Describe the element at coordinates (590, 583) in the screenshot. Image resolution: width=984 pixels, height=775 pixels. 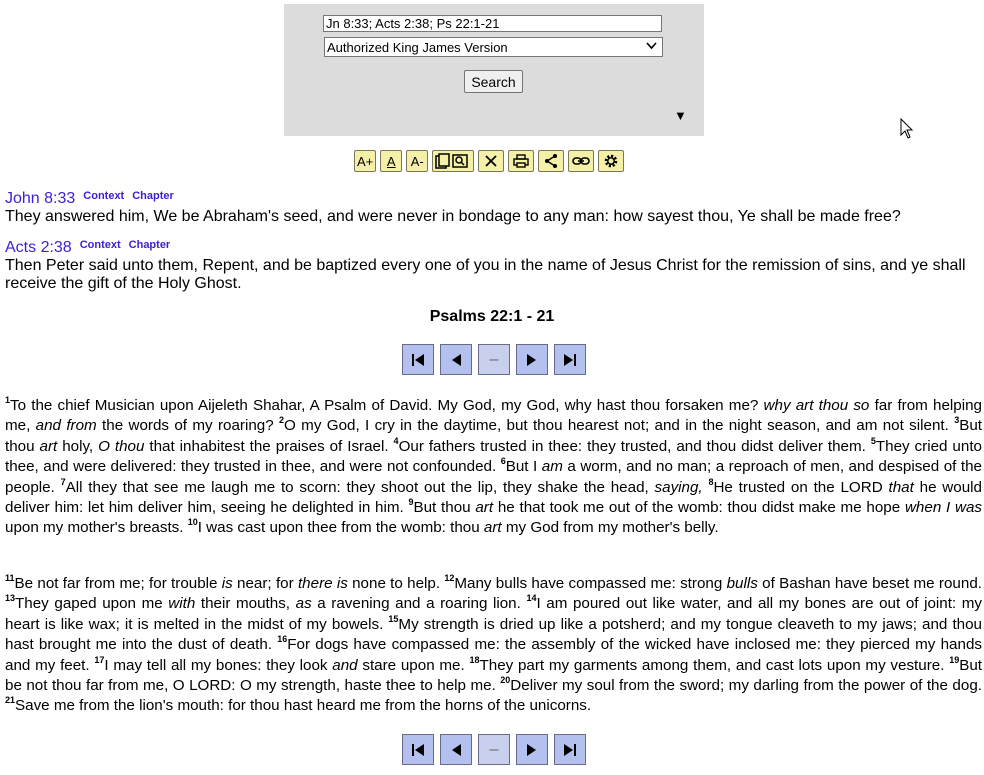
I see `verse-12: Many bulls have compassed me: strong` at that location.